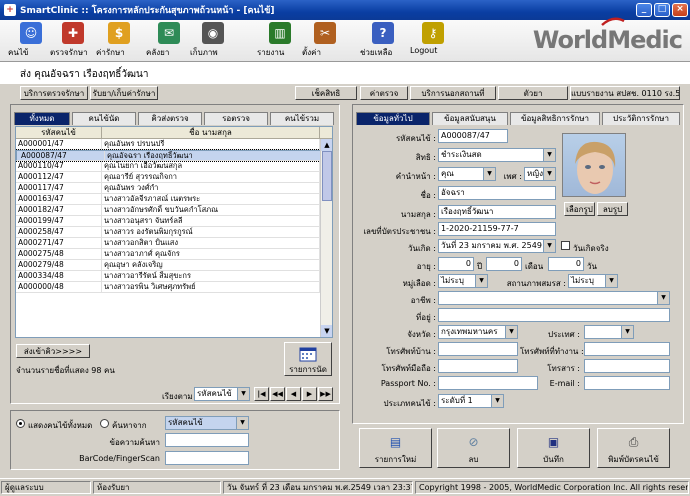  What do you see at coordinates (174, 243) in the screenshot?
I see `table-row: A000271/47 นางสาวอกสิตา ปั้นแสง` at bounding box center [174, 243].